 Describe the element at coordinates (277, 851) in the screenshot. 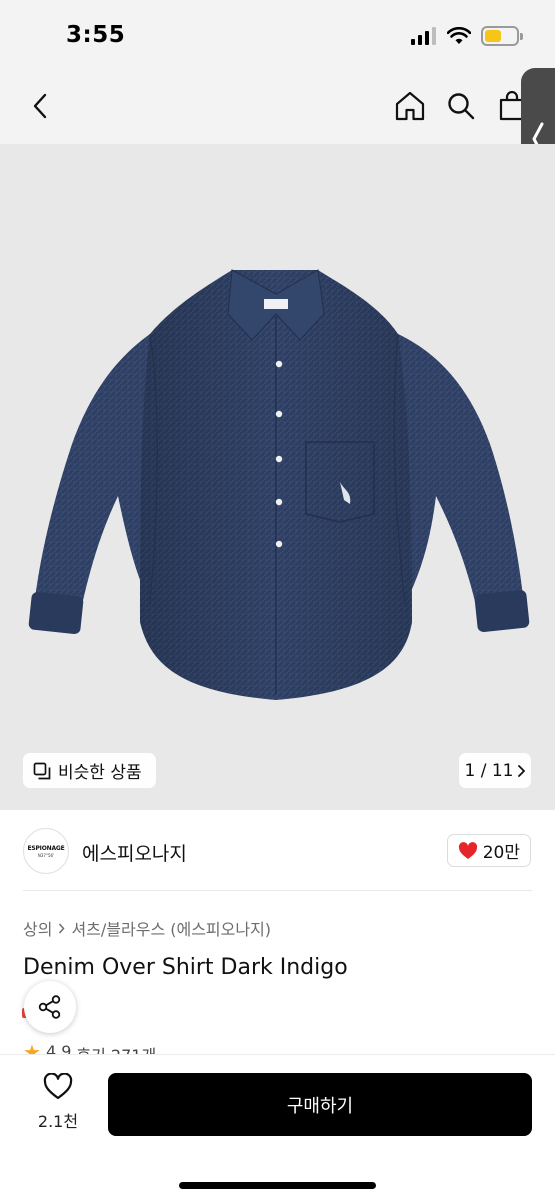

I see `brand-row: ESPIONAGE N37°56' 에스피오나지 20만` at that location.